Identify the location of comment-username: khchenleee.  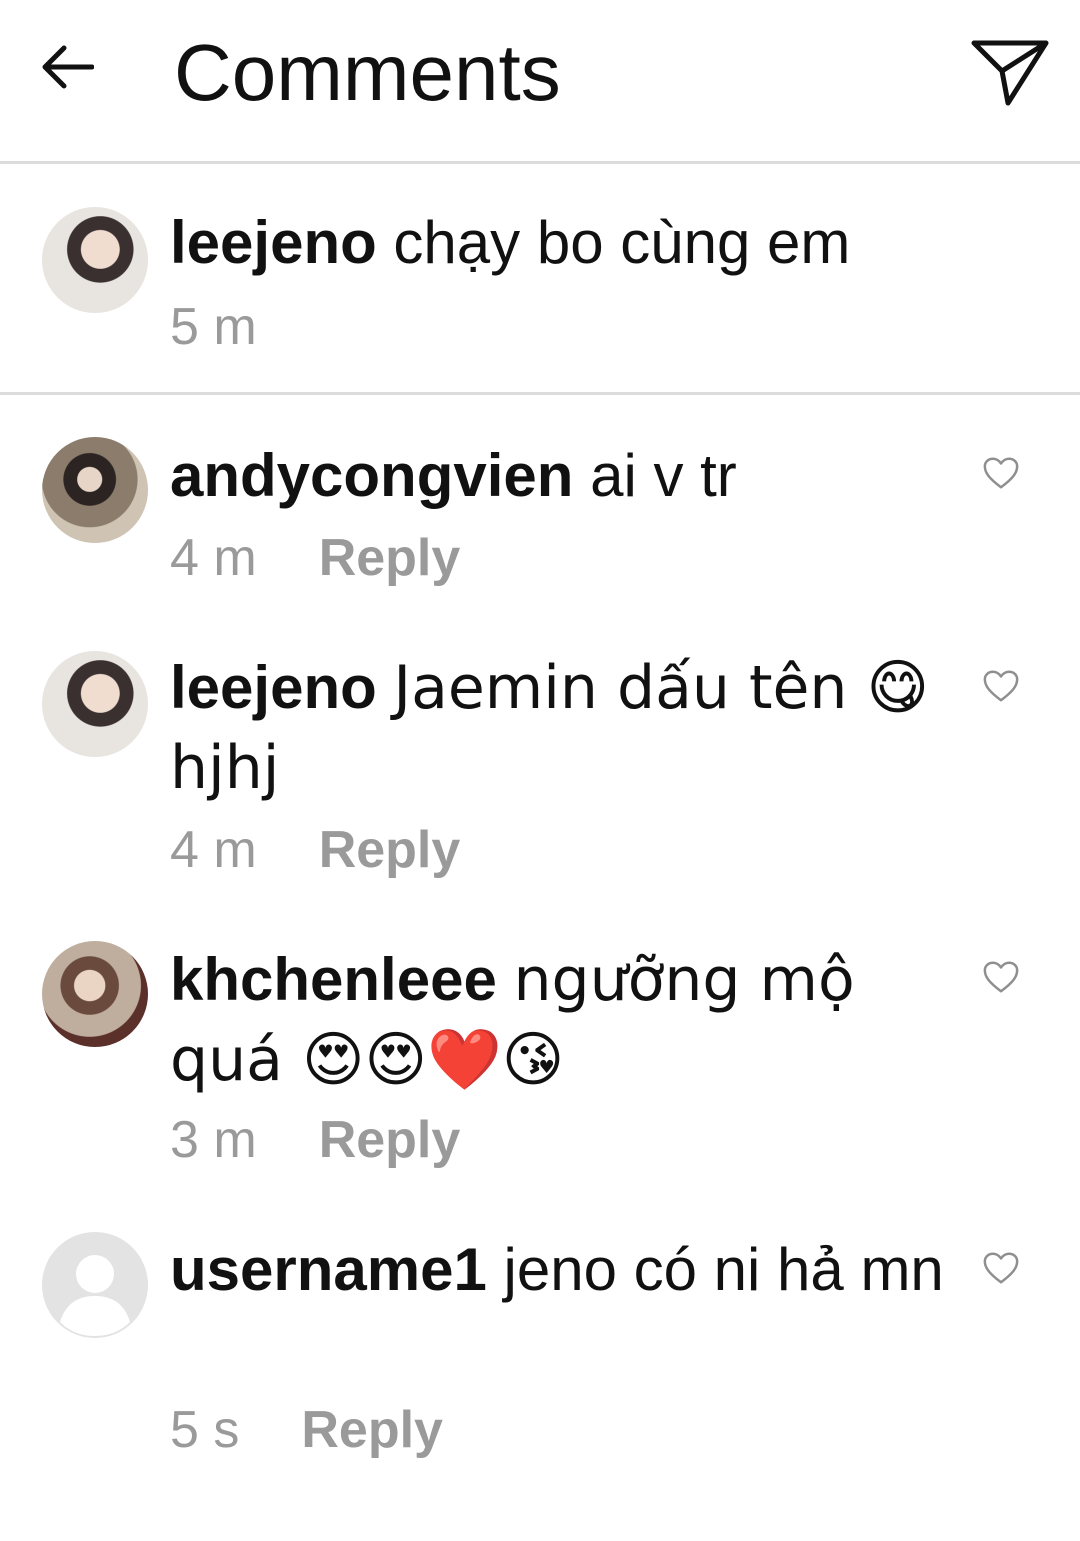
(333, 979).